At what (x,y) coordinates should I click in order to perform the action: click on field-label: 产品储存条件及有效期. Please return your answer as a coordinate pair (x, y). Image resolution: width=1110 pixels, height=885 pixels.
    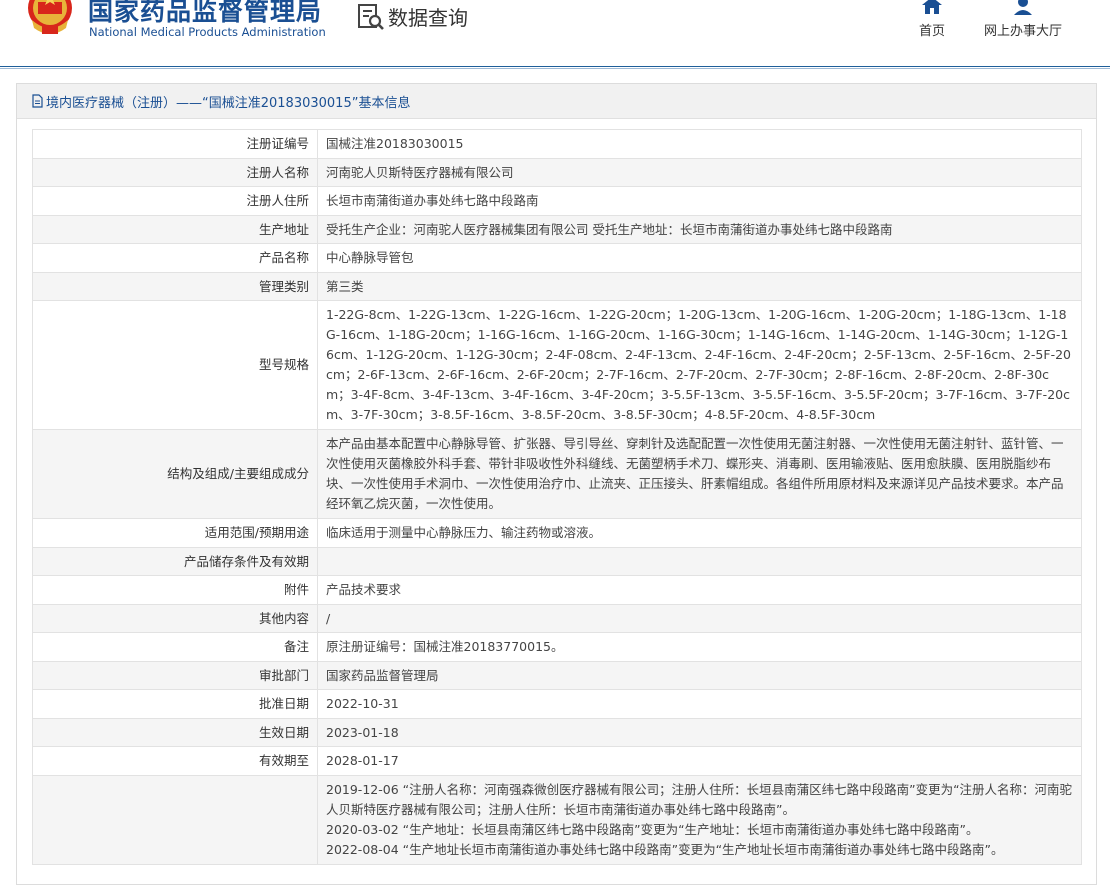
    Looking at the image, I should click on (175, 561).